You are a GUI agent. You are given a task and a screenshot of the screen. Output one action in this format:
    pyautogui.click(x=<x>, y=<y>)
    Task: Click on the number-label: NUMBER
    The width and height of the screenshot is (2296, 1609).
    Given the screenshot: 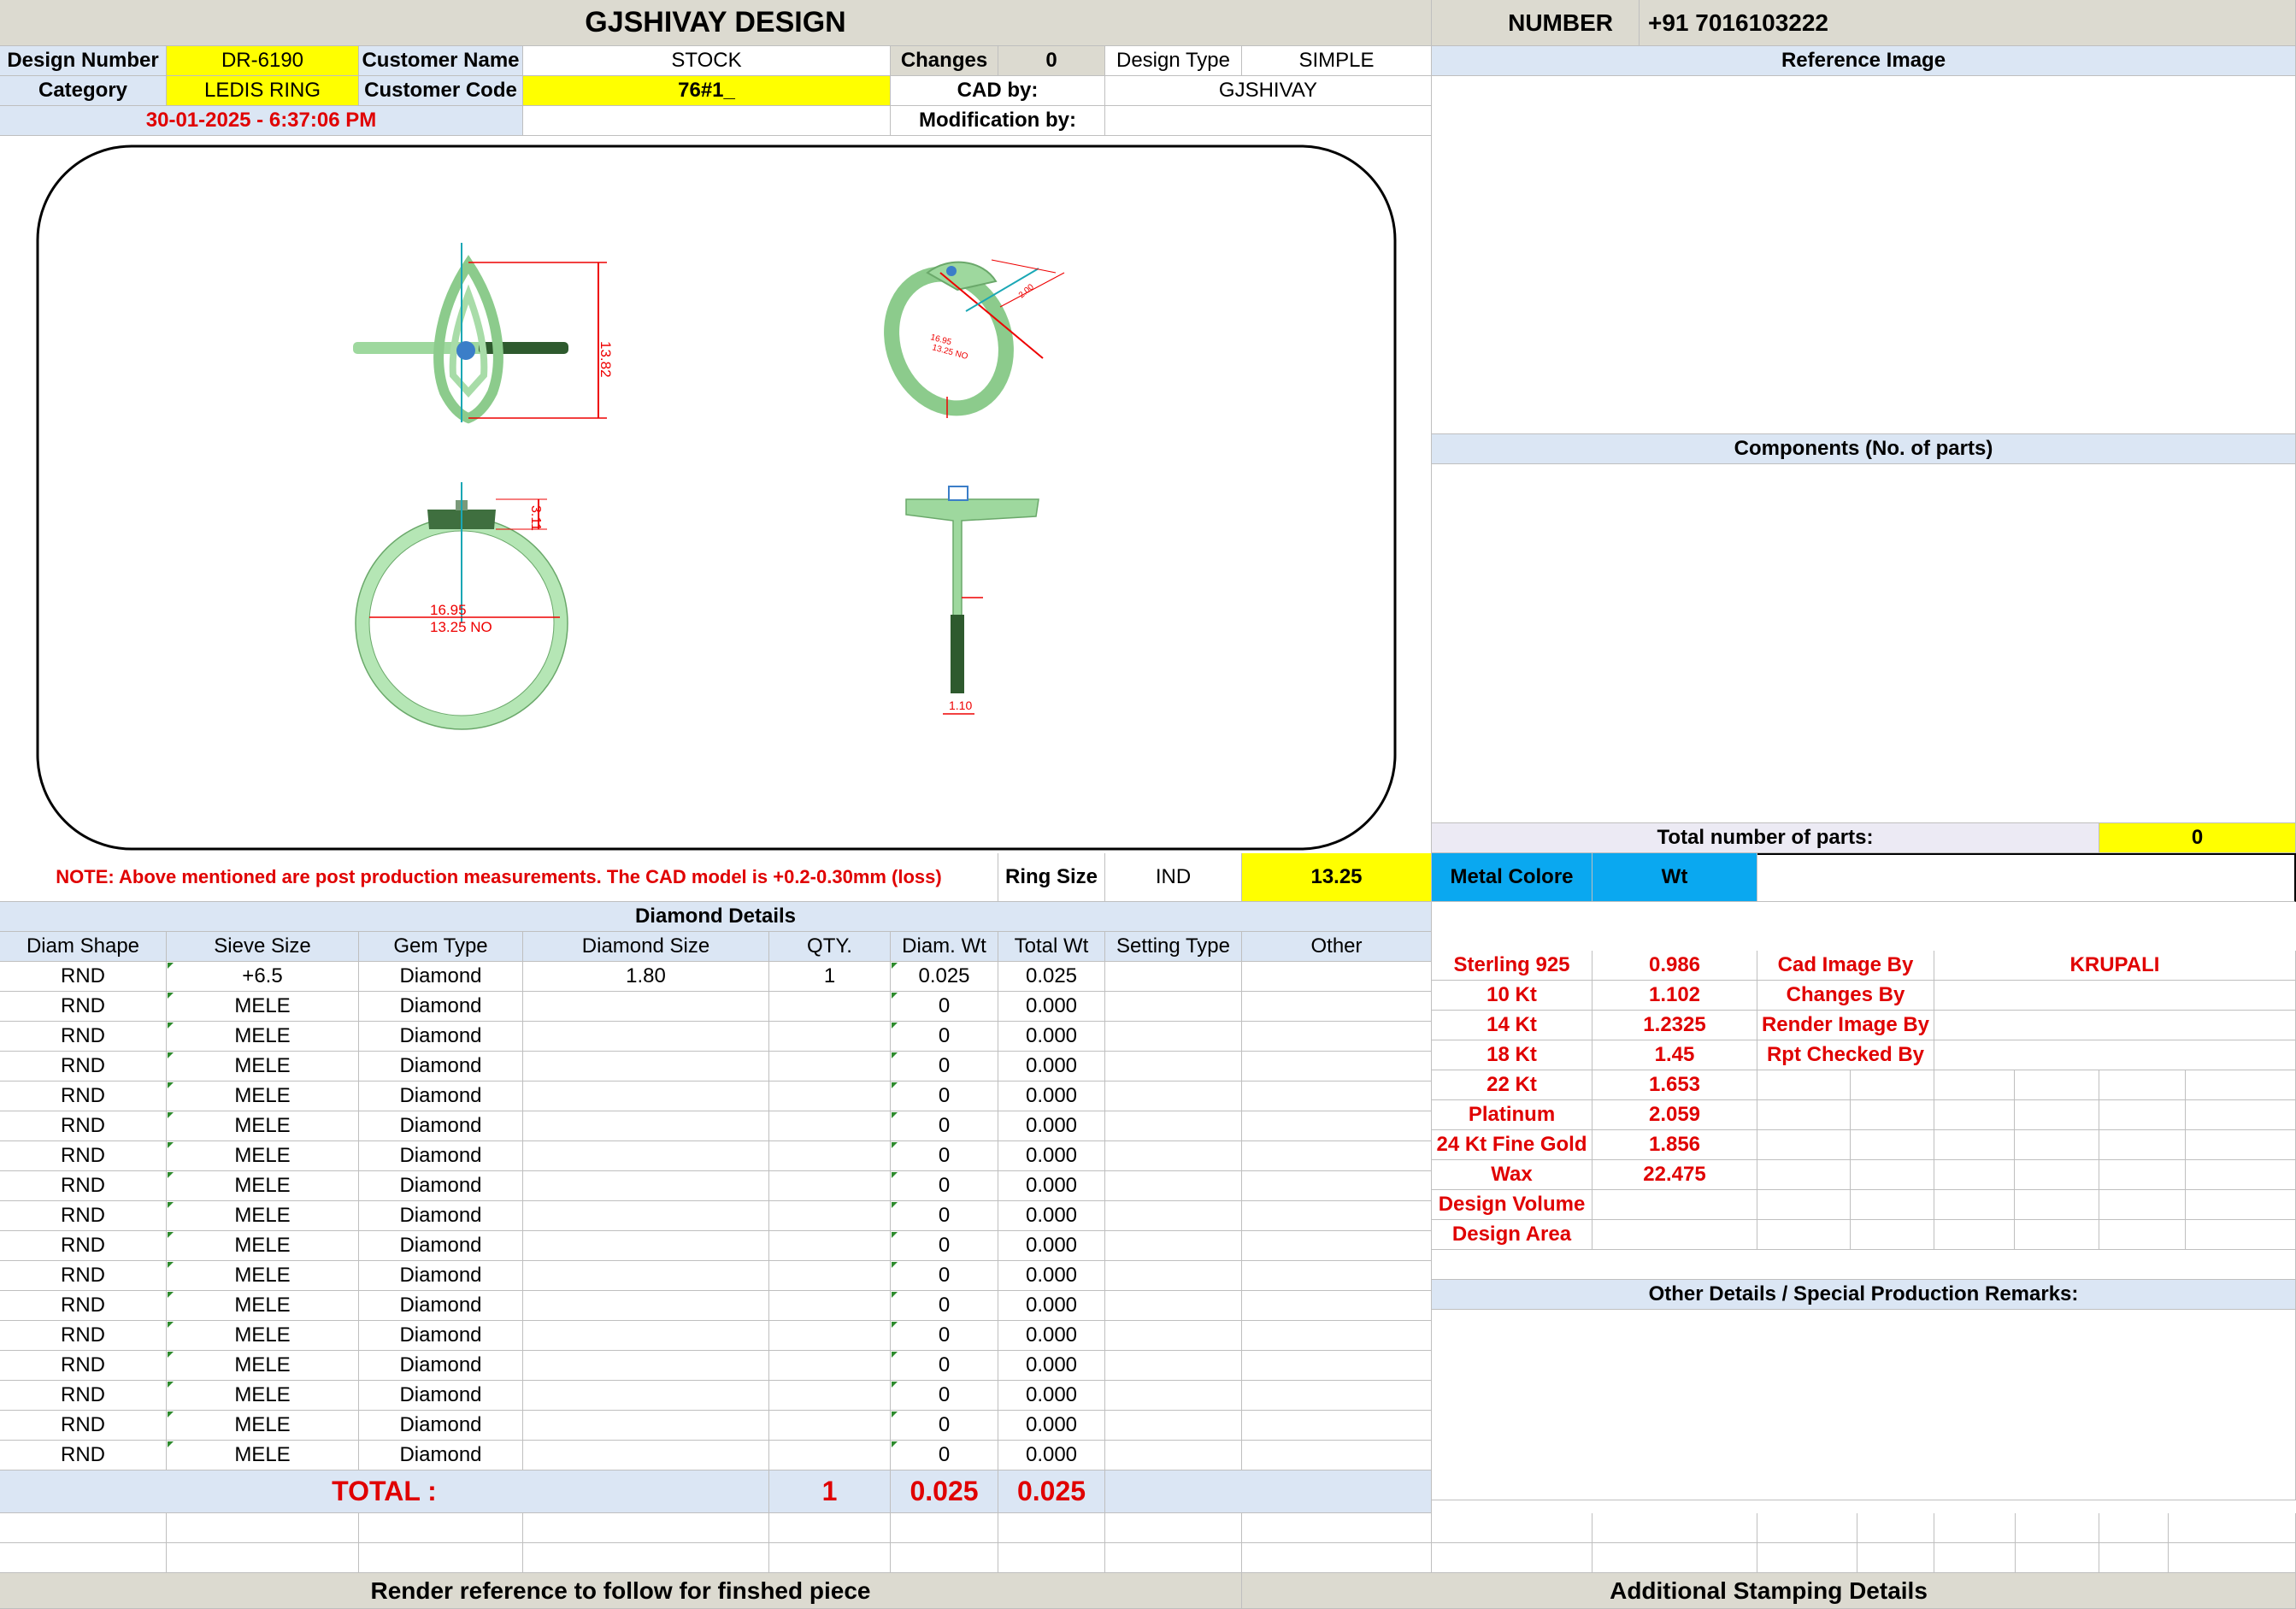 What is the action you would take?
    pyautogui.click(x=1536, y=23)
    